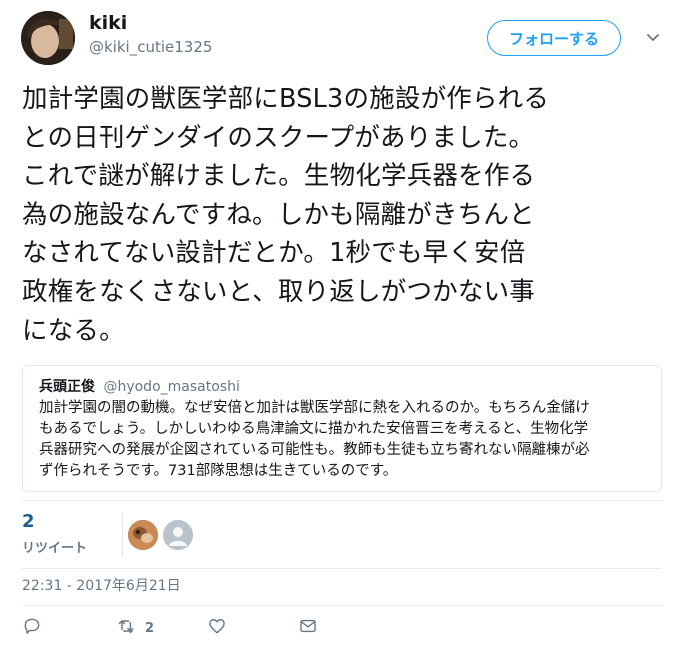 The width and height of the screenshot is (680, 658). What do you see at coordinates (178, 535) in the screenshot?
I see `retweeter-avatar-default` at bounding box center [178, 535].